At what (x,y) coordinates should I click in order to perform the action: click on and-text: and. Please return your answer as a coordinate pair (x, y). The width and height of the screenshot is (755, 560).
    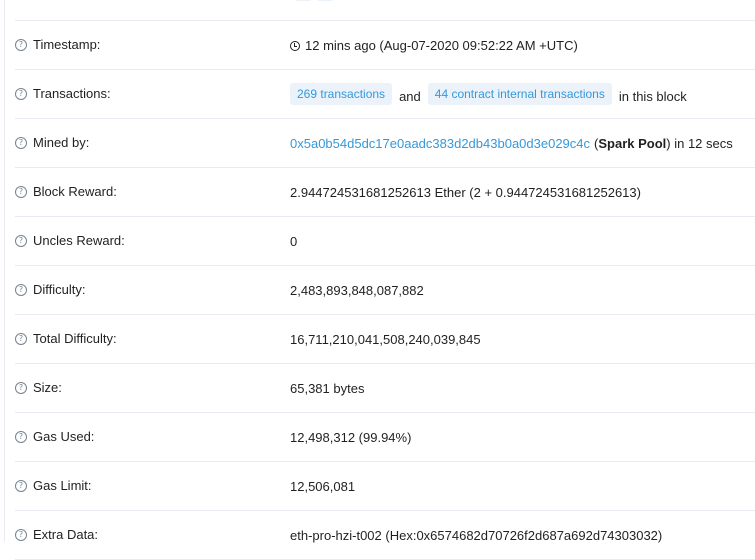
    Looking at the image, I should click on (410, 96).